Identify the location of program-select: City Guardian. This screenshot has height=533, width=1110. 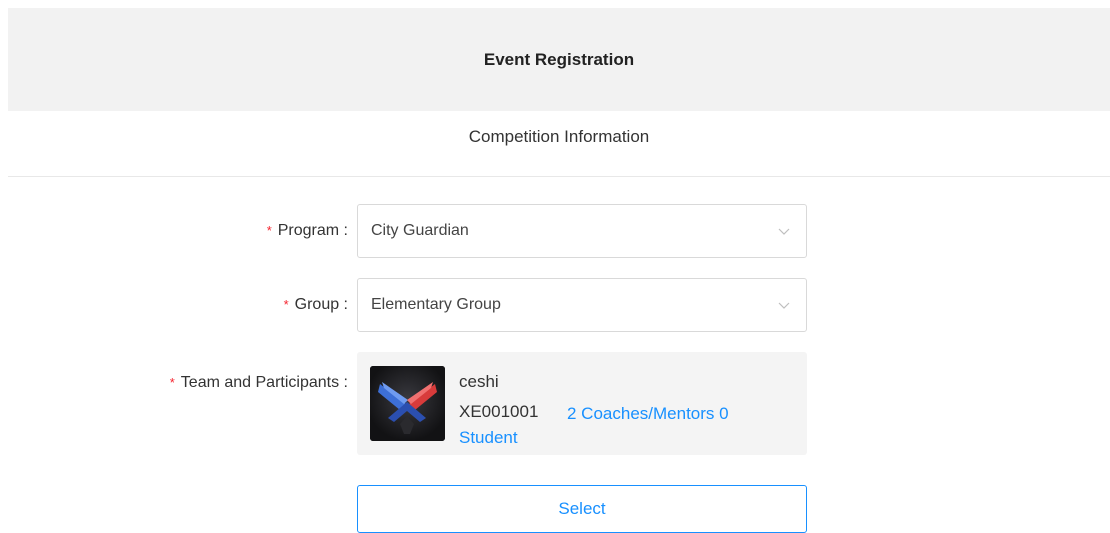
(582, 231).